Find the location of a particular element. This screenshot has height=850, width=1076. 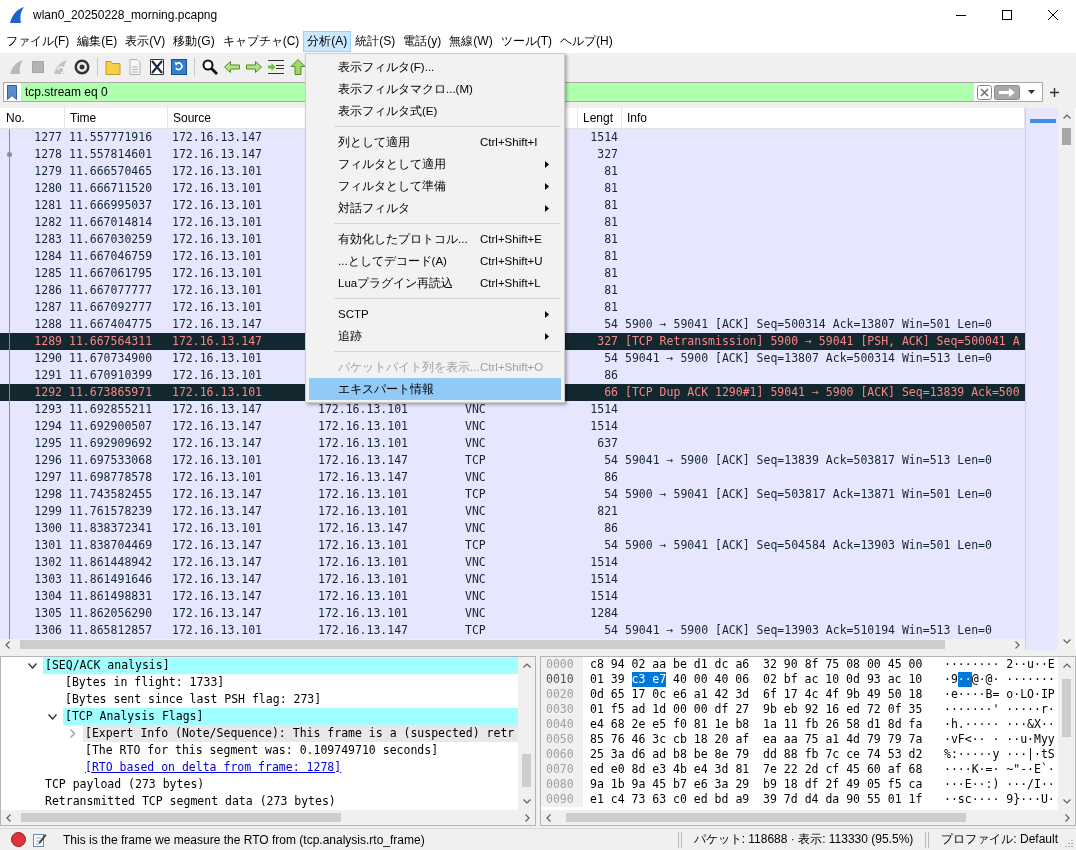

packet-time: 11.861498831 is located at coordinates (111, 596).